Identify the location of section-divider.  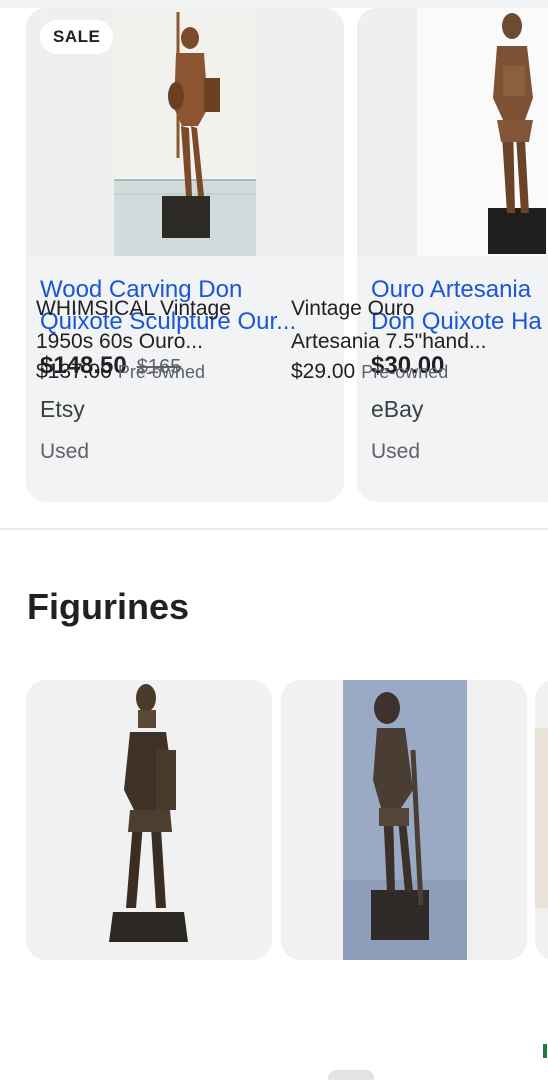
(274, 529).